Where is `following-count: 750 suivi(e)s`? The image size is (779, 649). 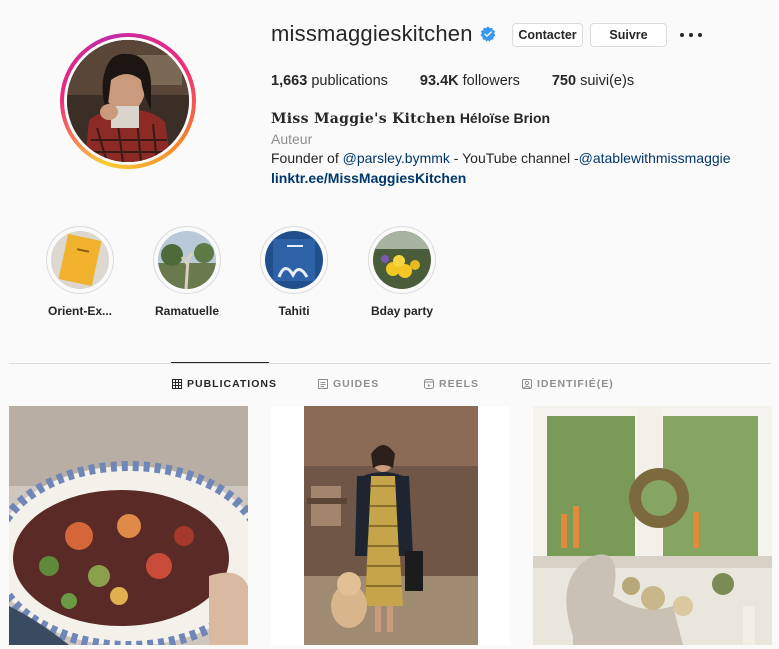
following-count: 750 suivi(e)s is located at coordinates (593, 81).